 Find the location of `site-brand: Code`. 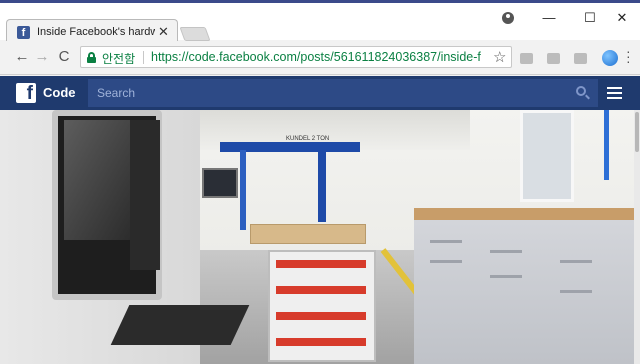

site-brand: Code is located at coordinates (59, 92).